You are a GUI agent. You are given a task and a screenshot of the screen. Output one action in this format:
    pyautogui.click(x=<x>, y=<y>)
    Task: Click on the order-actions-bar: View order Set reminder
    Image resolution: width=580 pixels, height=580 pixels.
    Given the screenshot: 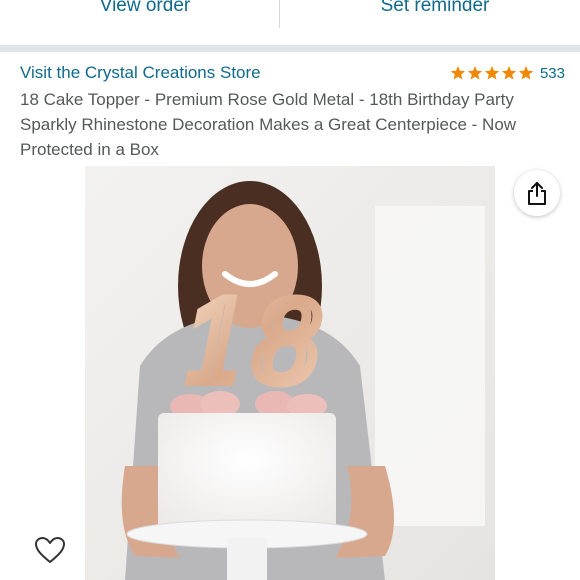 What is the action you would take?
    pyautogui.click(x=290, y=15)
    